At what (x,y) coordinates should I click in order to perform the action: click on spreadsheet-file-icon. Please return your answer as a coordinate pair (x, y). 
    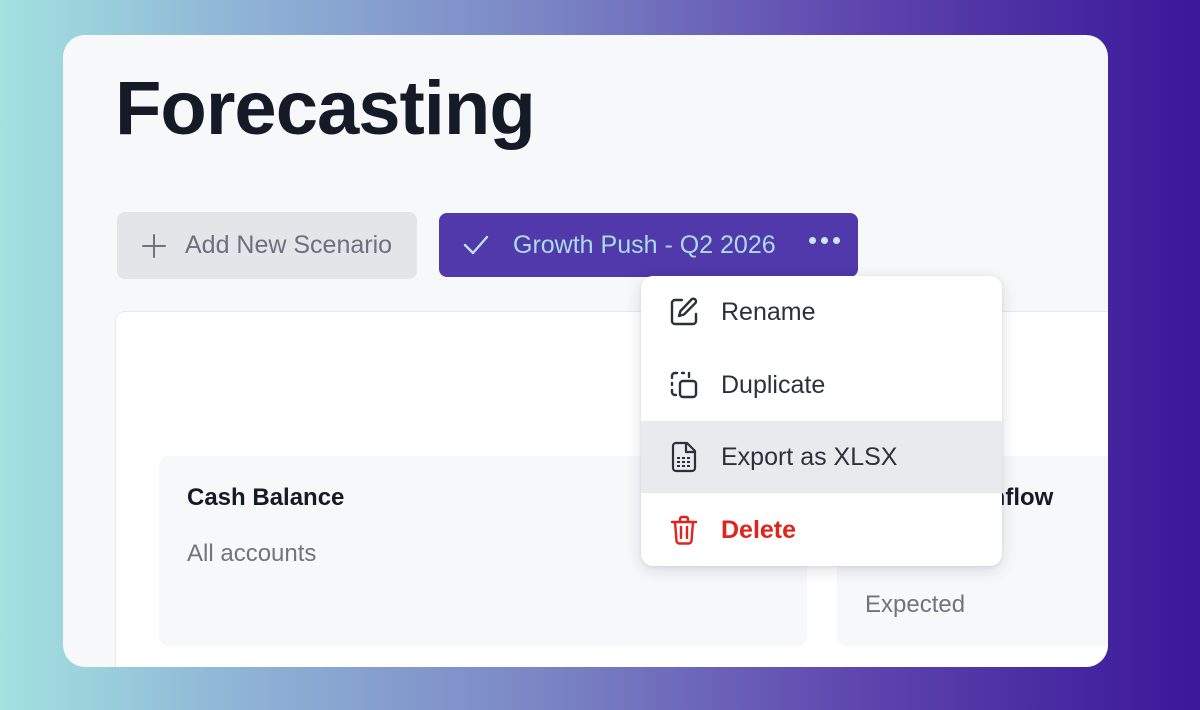
    Looking at the image, I should click on (684, 457).